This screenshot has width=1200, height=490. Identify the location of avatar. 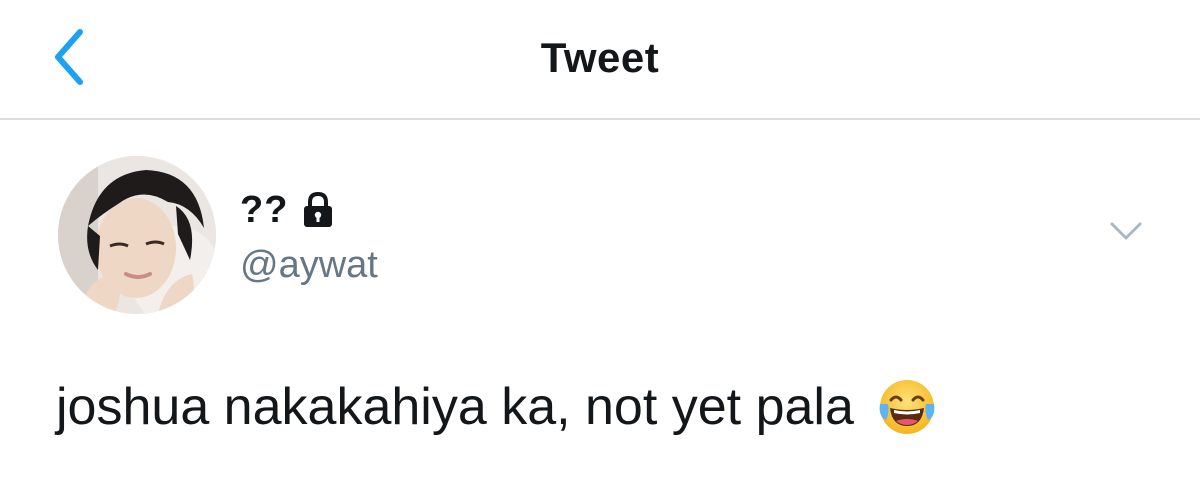
(137, 235).